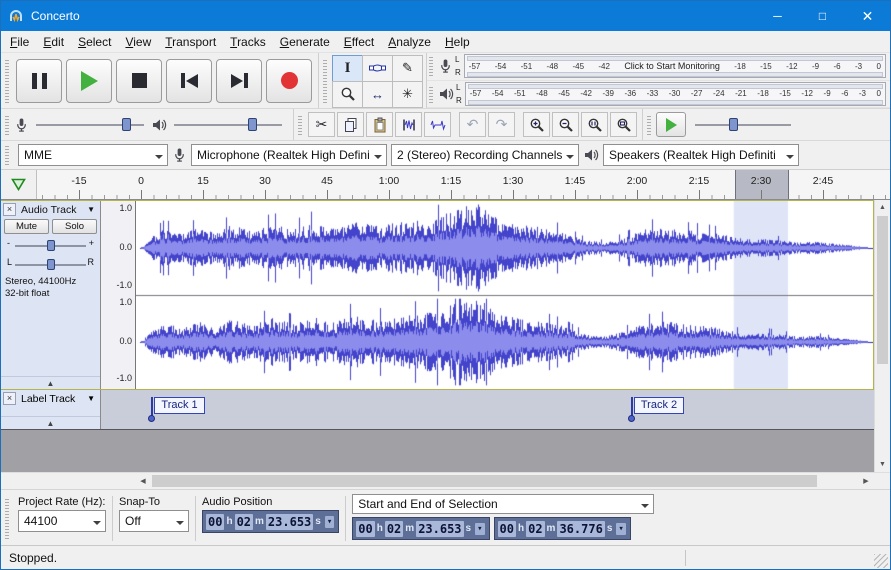 This screenshot has height=570, width=891. I want to click on label-track-close-button: ×, so click(9, 398).